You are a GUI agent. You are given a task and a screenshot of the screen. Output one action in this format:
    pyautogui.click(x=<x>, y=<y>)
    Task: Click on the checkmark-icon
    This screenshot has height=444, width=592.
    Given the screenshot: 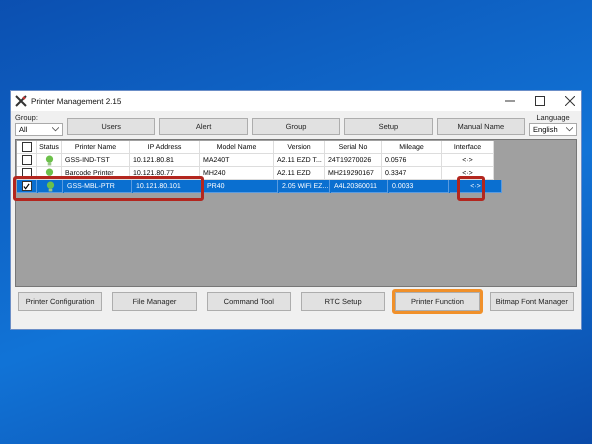 What is the action you would take?
    pyautogui.click(x=26, y=186)
    